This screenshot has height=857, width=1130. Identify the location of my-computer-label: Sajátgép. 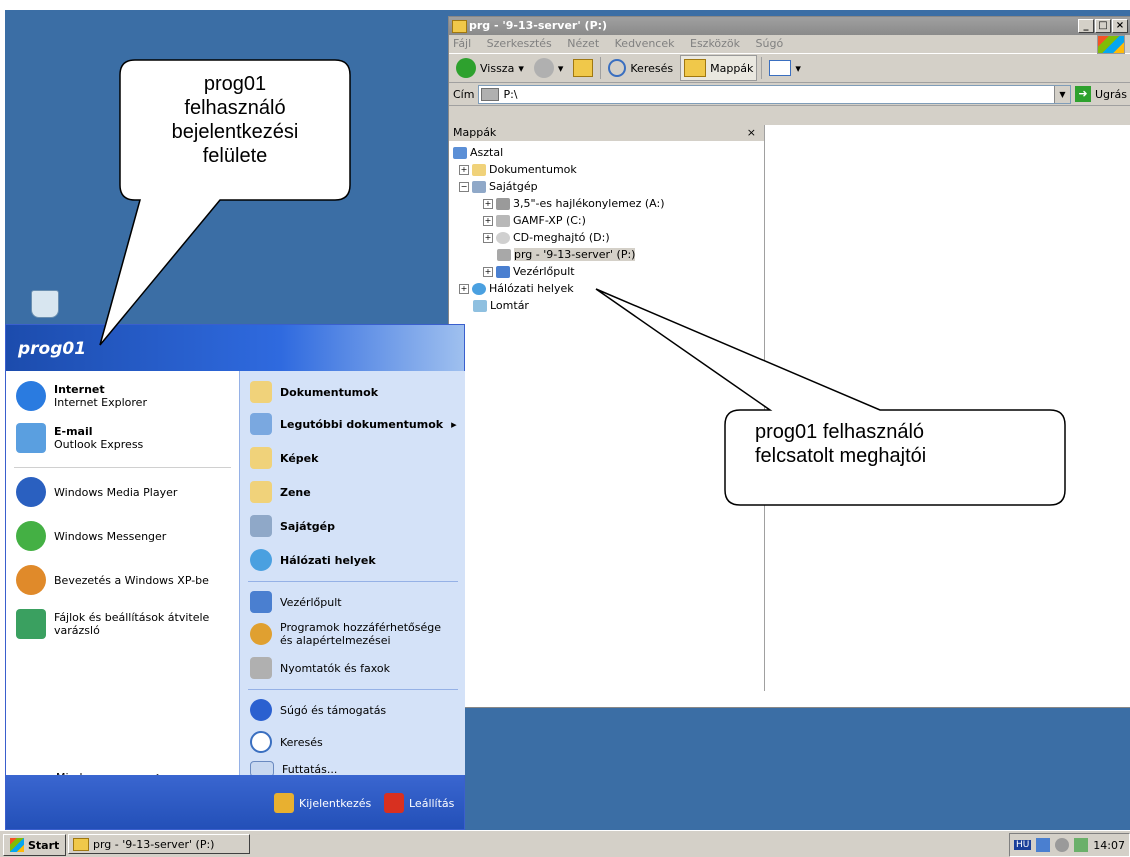
(308, 526).